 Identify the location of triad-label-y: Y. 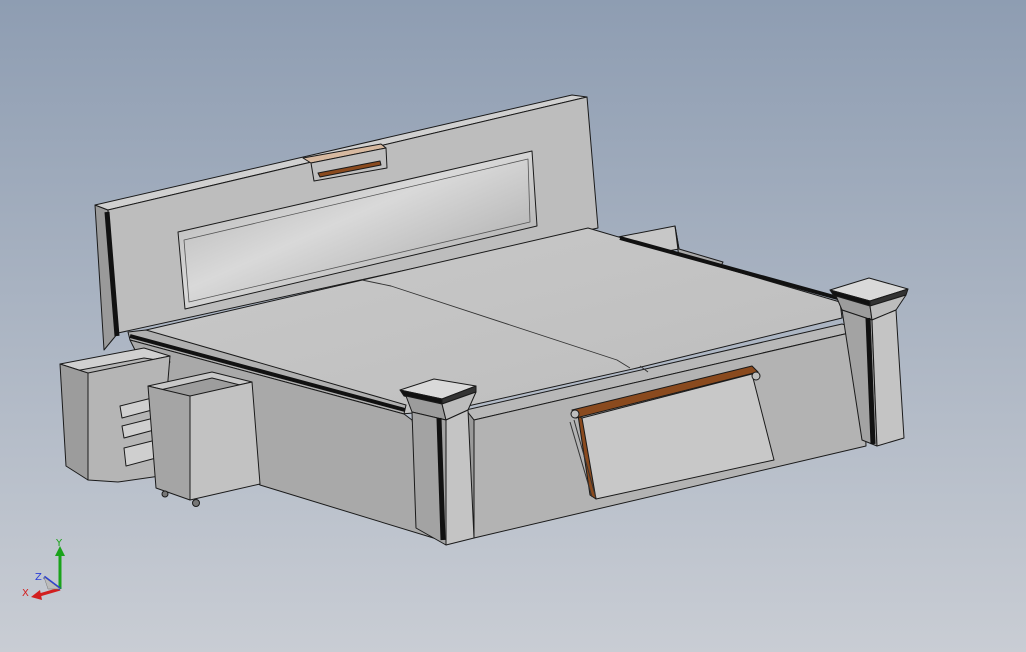
(59, 543).